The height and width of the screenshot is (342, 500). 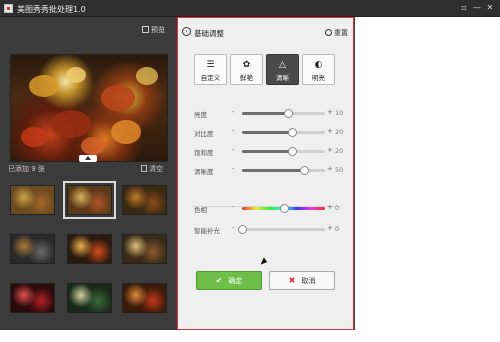 I want to click on reset-button: 重置, so click(x=336, y=33).